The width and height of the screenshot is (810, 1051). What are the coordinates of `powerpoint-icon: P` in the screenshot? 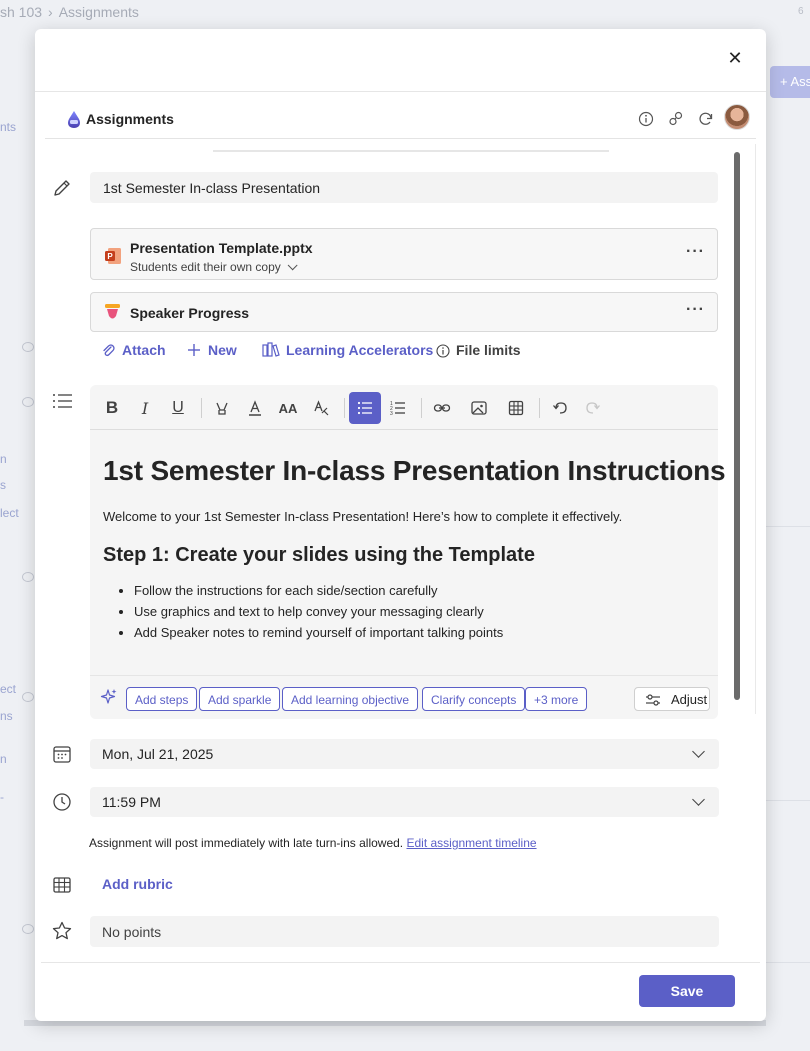 It's located at (113, 256).